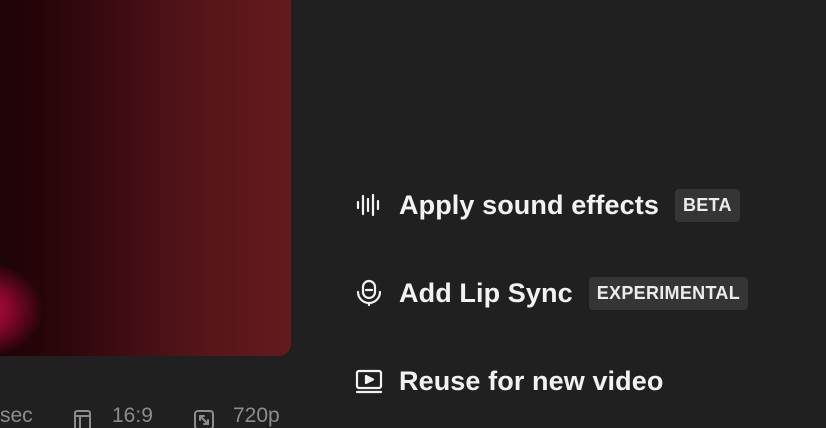 Image resolution: width=826 pixels, height=428 pixels. What do you see at coordinates (369, 293) in the screenshot?
I see `lip-sync-icon` at bounding box center [369, 293].